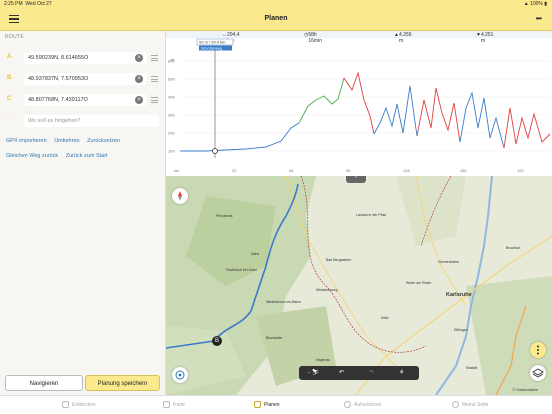  What do you see at coordinates (85, 79) in the screenshot?
I see `waypoint-b-field: 48.937837N, 7.570953O` at bounding box center [85, 79].